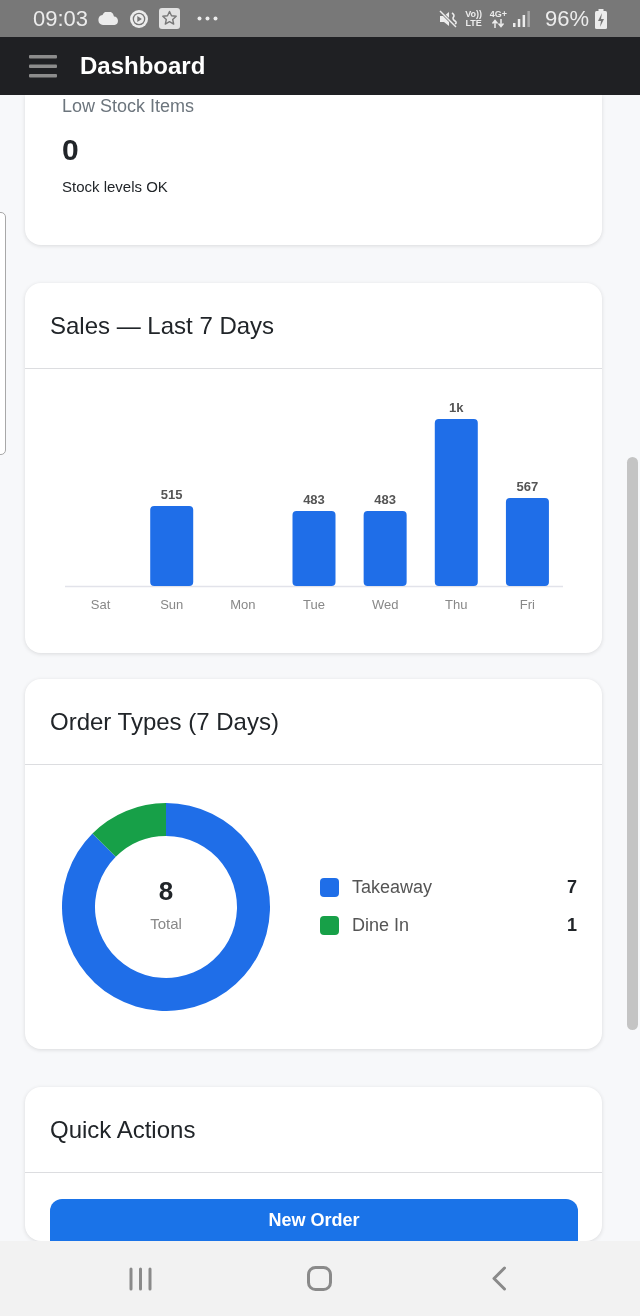  I want to click on day-label: Fri, so click(527, 604).